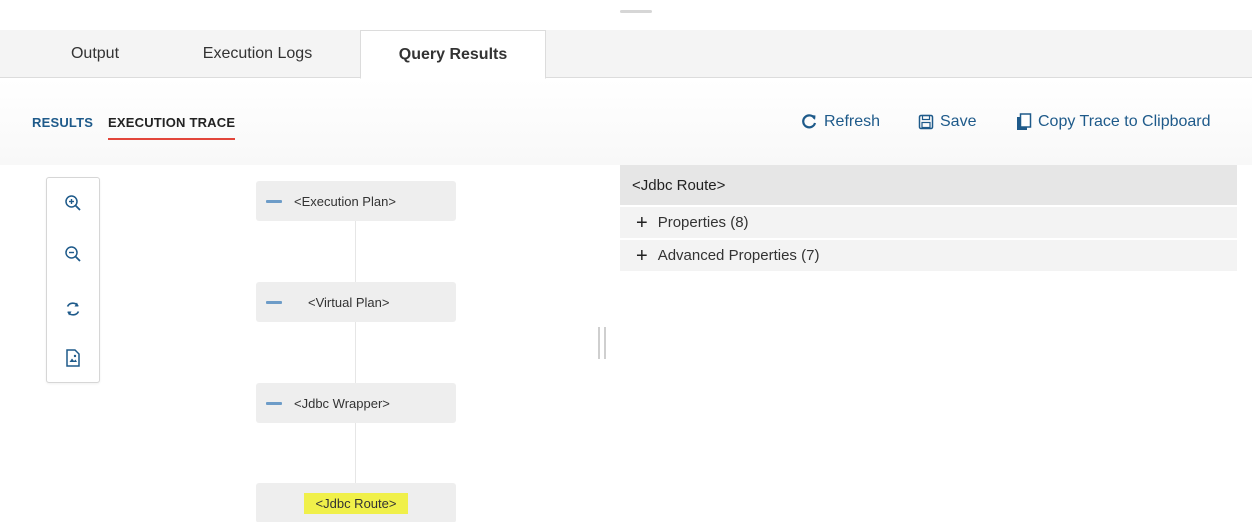  What do you see at coordinates (73, 280) in the screenshot?
I see `zoom-toolbar` at bounding box center [73, 280].